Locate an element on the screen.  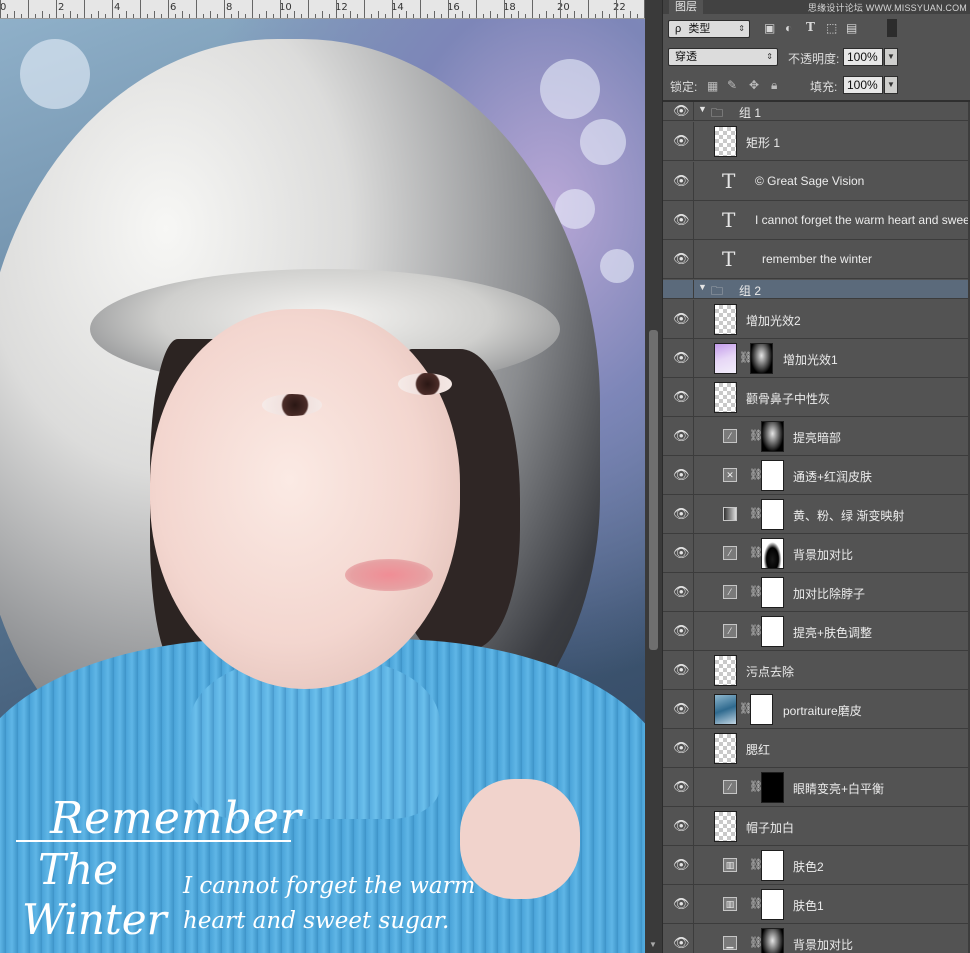
opacity-slider-toggle: ▼ is located at coordinates (891, 57).